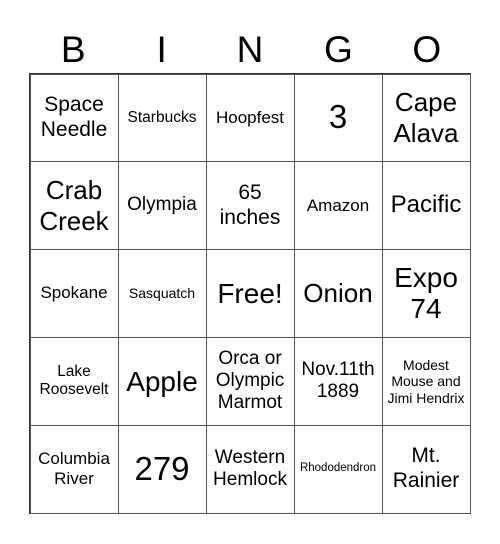  Describe the element at coordinates (74, 206) in the screenshot. I see `bingo-cell: Crab Creek` at that location.